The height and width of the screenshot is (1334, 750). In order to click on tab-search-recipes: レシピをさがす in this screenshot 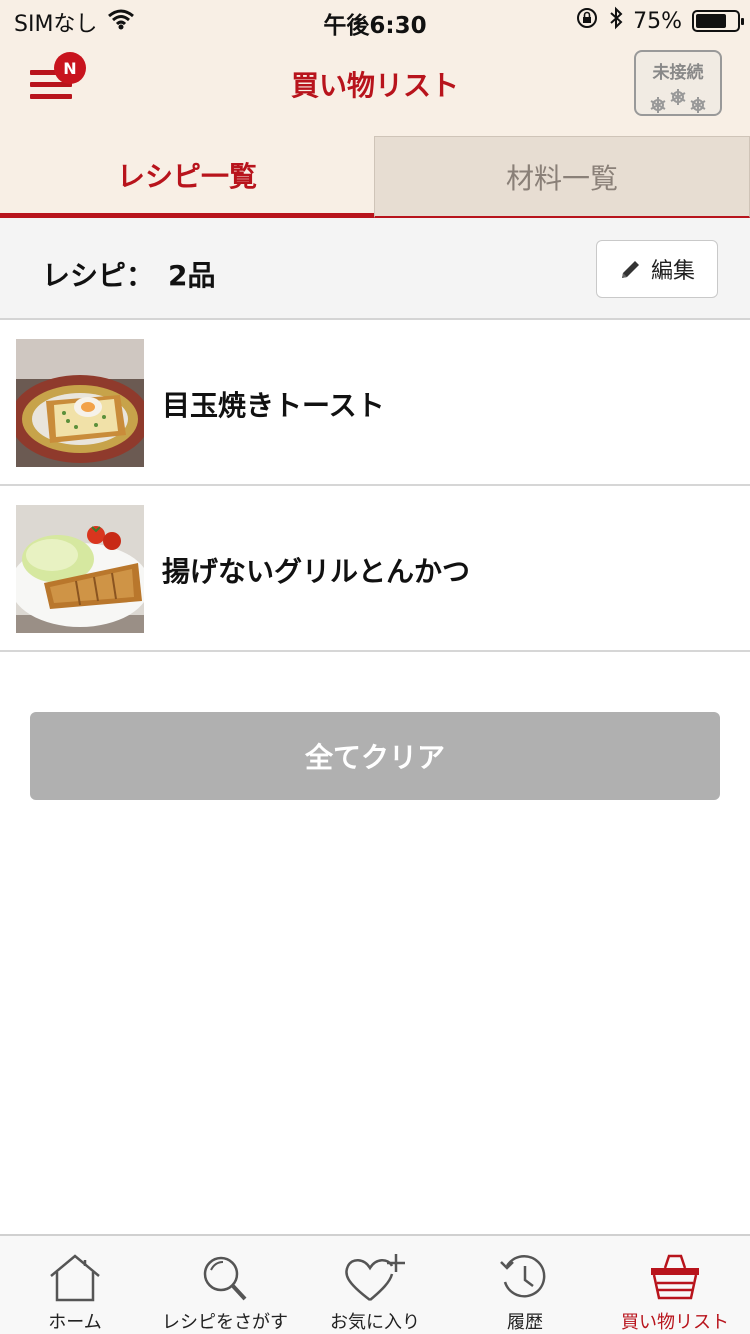, I will do `click(225, 1285)`.